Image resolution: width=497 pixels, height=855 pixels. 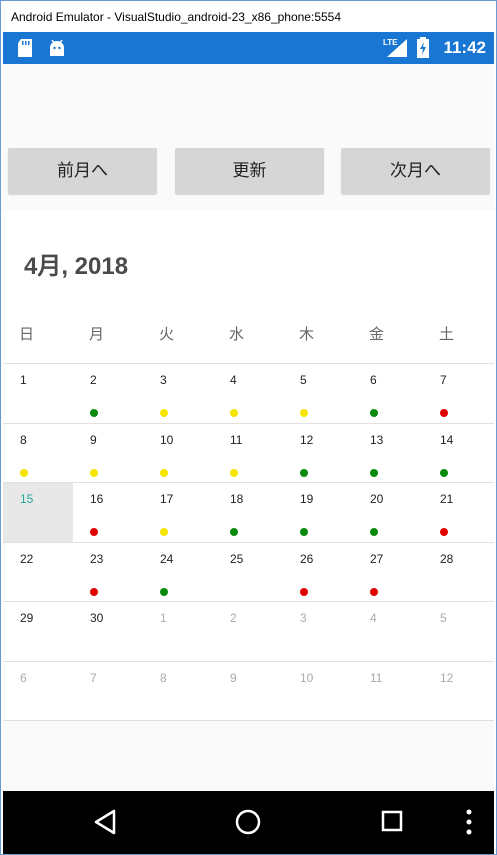 What do you see at coordinates (388, 572) in the screenshot?
I see `day-cell: 27` at bounding box center [388, 572].